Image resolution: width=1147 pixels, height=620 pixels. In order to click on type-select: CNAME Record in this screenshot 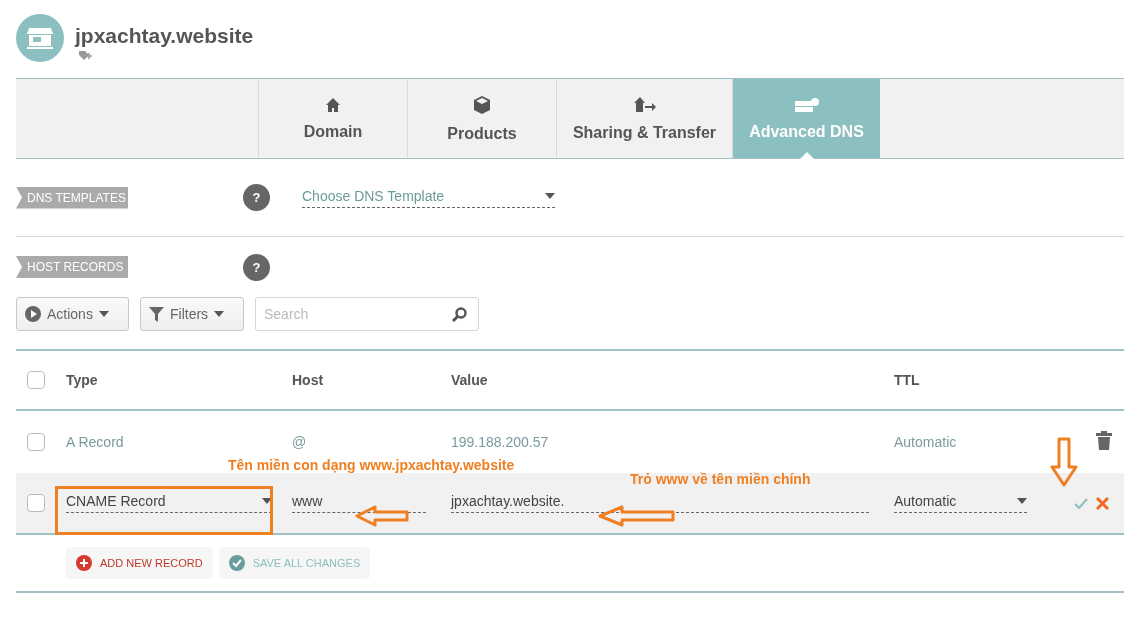, I will do `click(169, 503)`.